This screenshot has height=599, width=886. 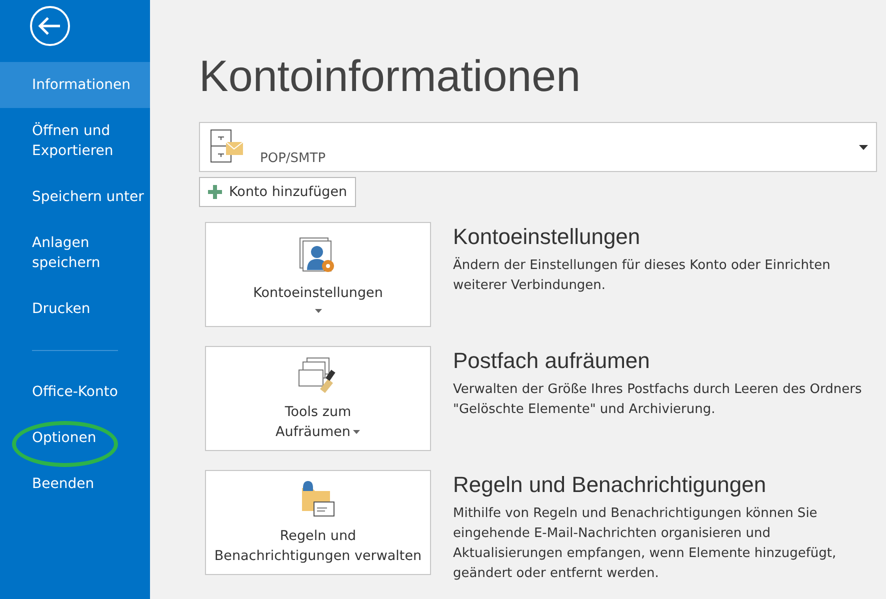 What do you see at coordinates (75, 309) in the screenshot?
I see `sidebar-item: Drucken` at bounding box center [75, 309].